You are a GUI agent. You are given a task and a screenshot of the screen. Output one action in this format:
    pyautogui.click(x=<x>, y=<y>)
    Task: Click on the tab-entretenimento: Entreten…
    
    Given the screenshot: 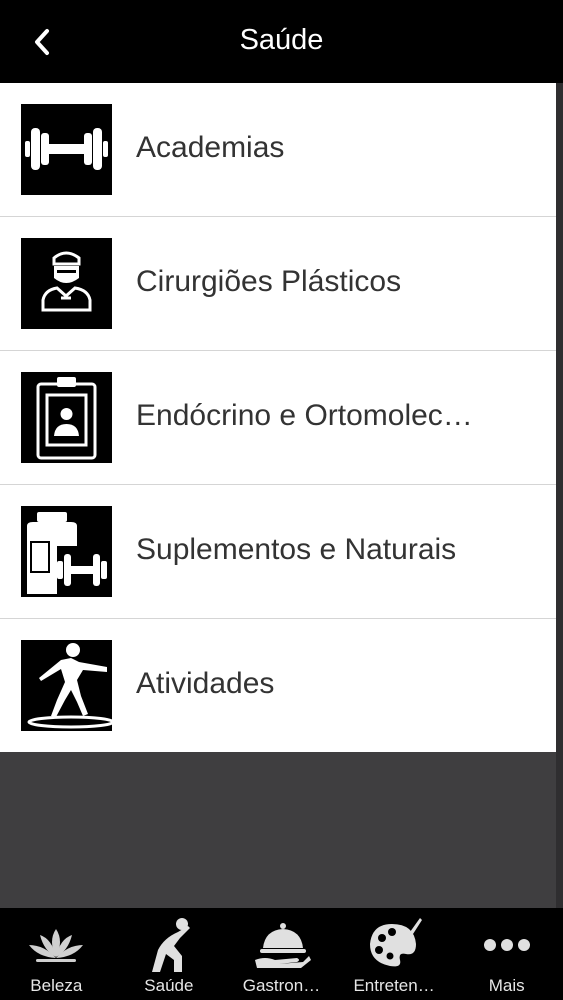 What is the action you would take?
    pyautogui.click(x=394, y=954)
    